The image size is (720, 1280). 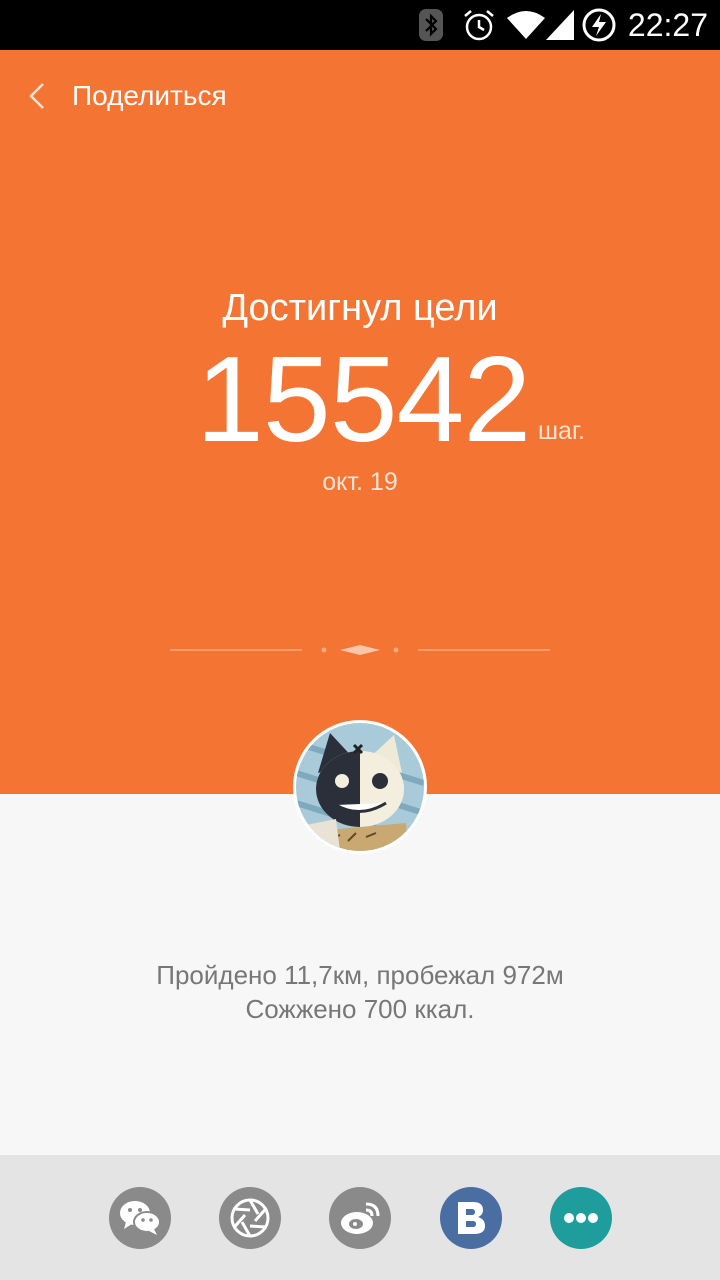 What do you see at coordinates (560, 25) in the screenshot?
I see `signal-icon` at bounding box center [560, 25].